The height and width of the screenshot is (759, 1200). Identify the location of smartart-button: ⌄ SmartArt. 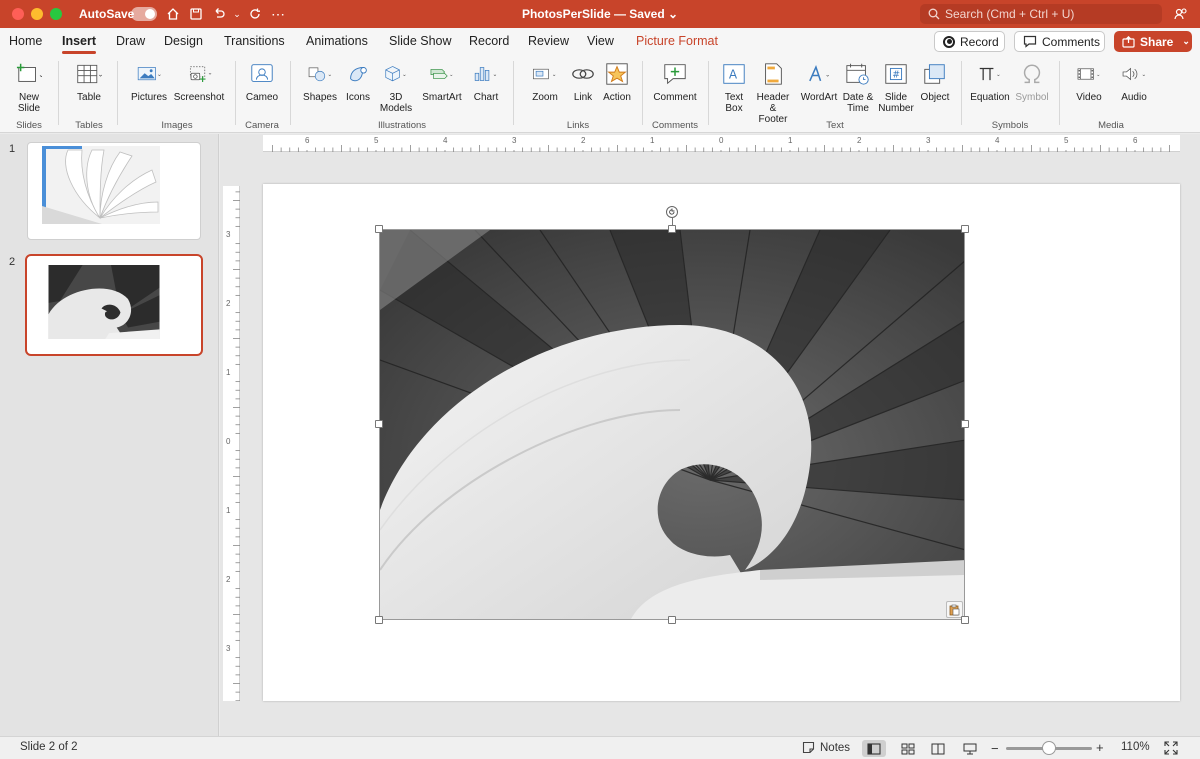
(442, 81).